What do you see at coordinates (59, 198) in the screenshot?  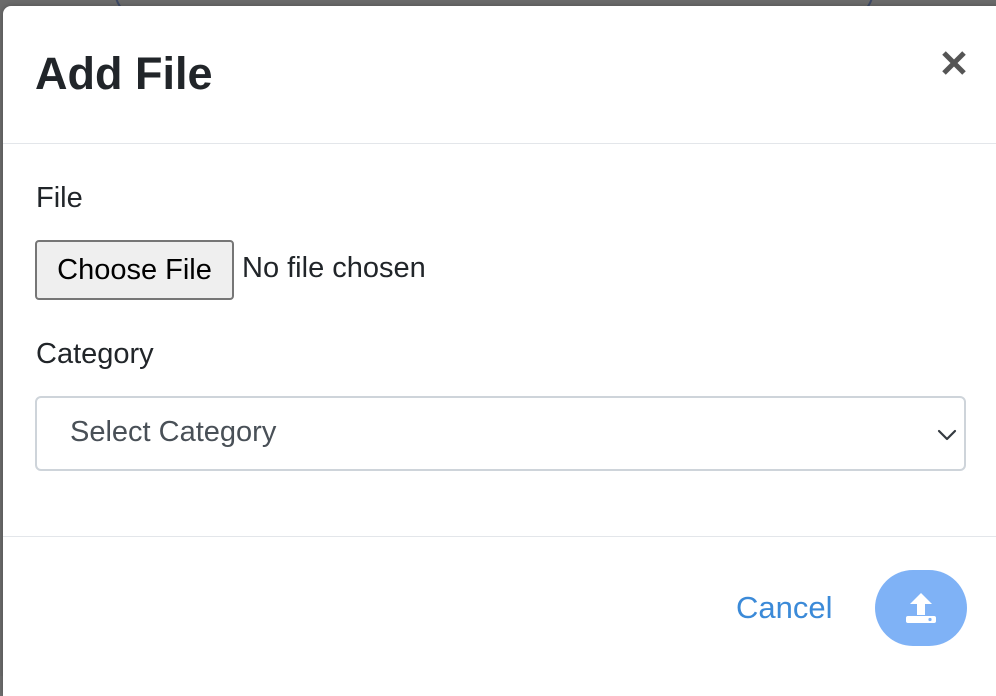 I see `file-label: File` at bounding box center [59, 198].